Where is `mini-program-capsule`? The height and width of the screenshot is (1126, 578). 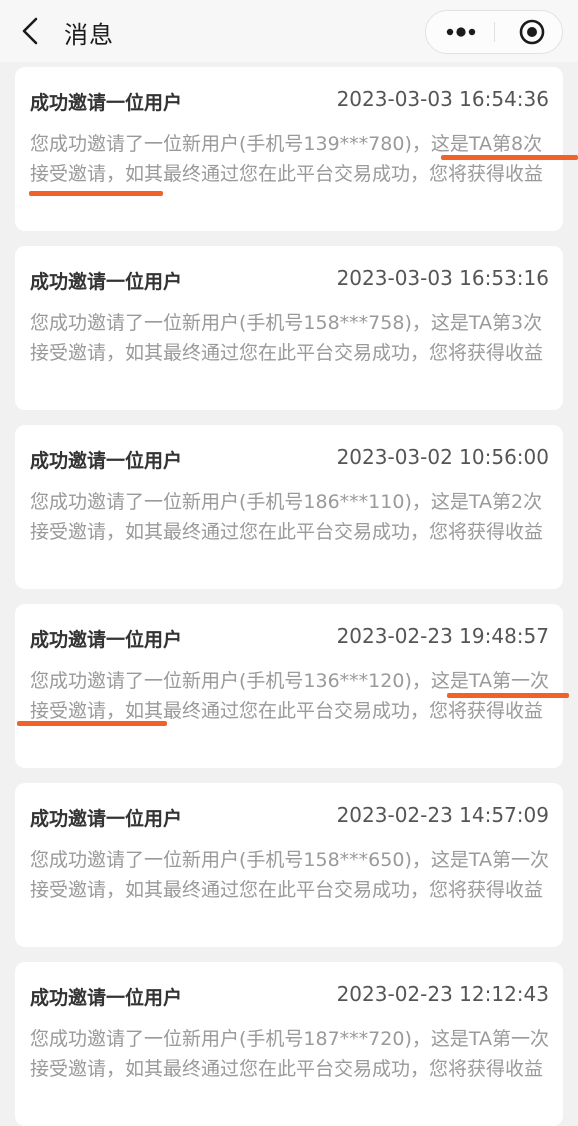 mini-program-capsule is located at coordinates (494, 32).